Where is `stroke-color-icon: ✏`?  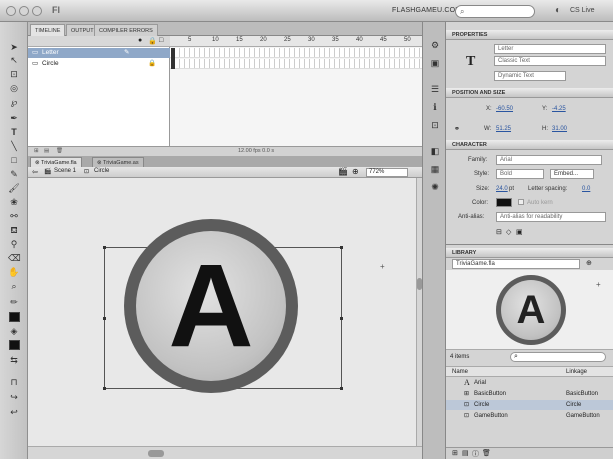 stroke-color-icon: ✏ is located at coordinates (14, 302).